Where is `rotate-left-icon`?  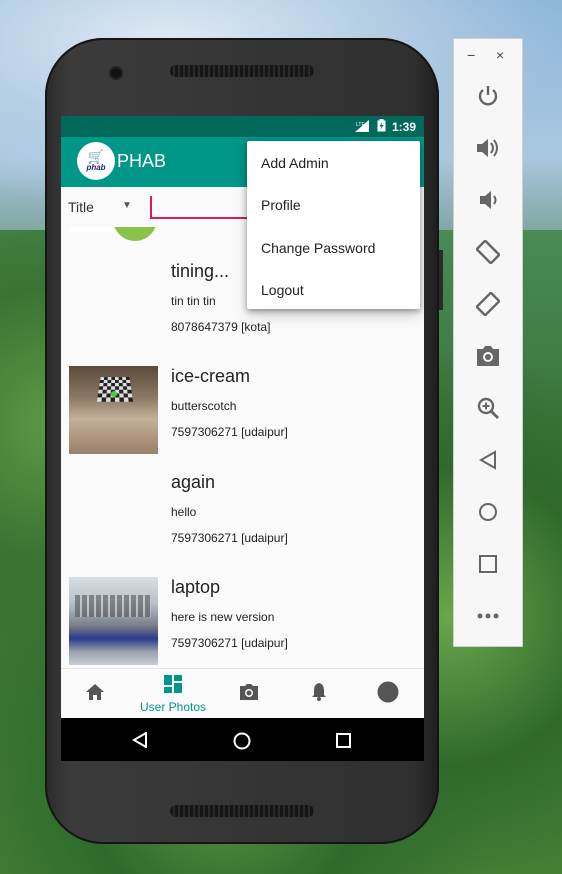
rotate-left-icon is located at coordinates (488, 252).